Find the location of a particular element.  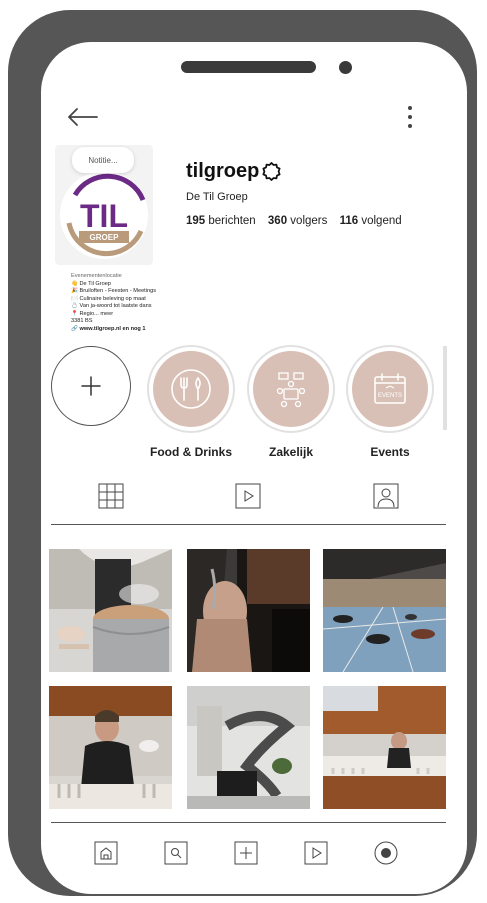

bio-more-line: 📍 Regio... meer is located at coordinates (136, 315).